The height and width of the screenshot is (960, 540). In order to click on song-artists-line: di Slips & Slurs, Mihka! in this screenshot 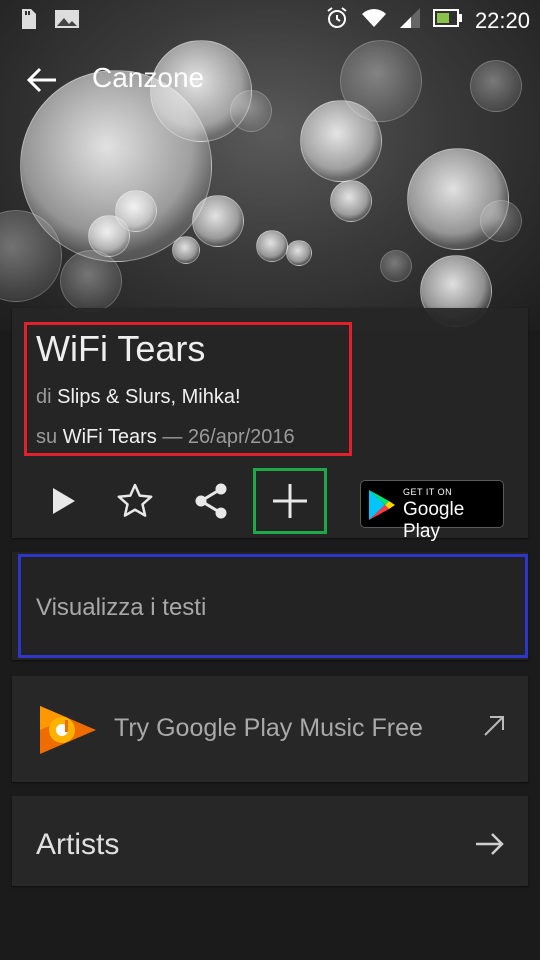, I will do `click(138, 397)`.